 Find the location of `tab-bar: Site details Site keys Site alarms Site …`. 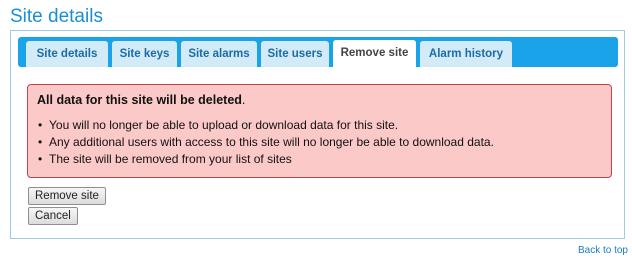

tab-bar: Site details Site keys Site alarms Site … is located at coordinates (318, 52).